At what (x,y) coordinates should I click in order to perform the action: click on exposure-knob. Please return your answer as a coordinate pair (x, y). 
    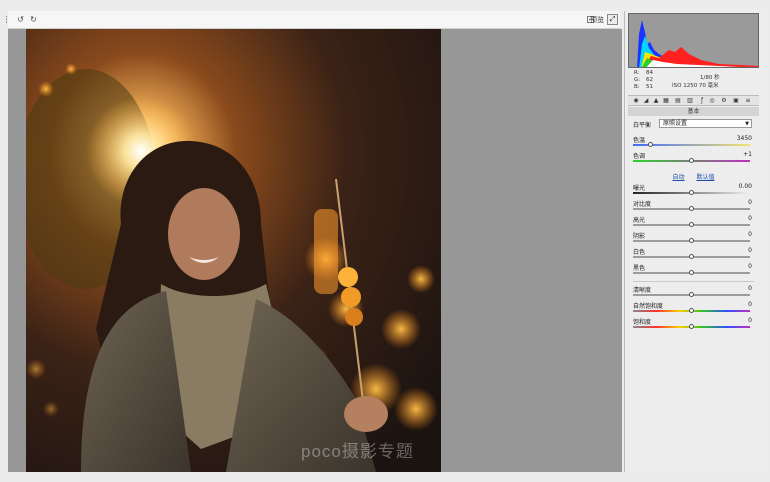
    Looking at the image, I should click on (691, 192).